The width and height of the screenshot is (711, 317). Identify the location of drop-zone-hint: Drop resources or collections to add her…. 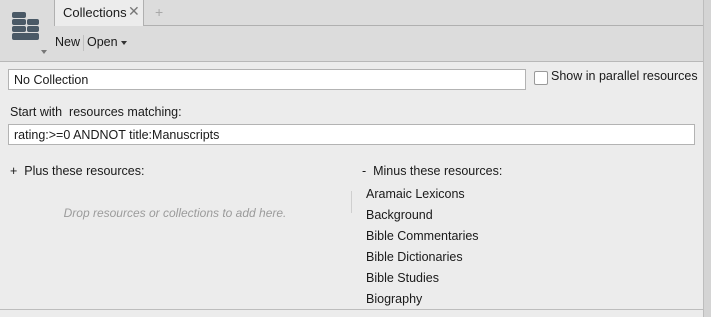
(175, 213).